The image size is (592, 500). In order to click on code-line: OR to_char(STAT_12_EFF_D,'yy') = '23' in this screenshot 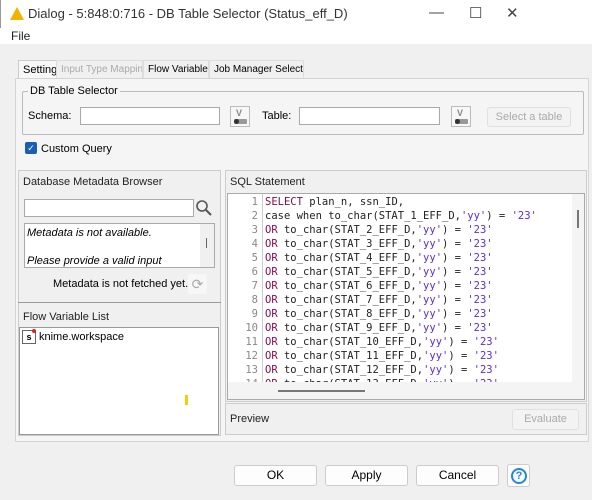, I will do `click(382, 370)`.